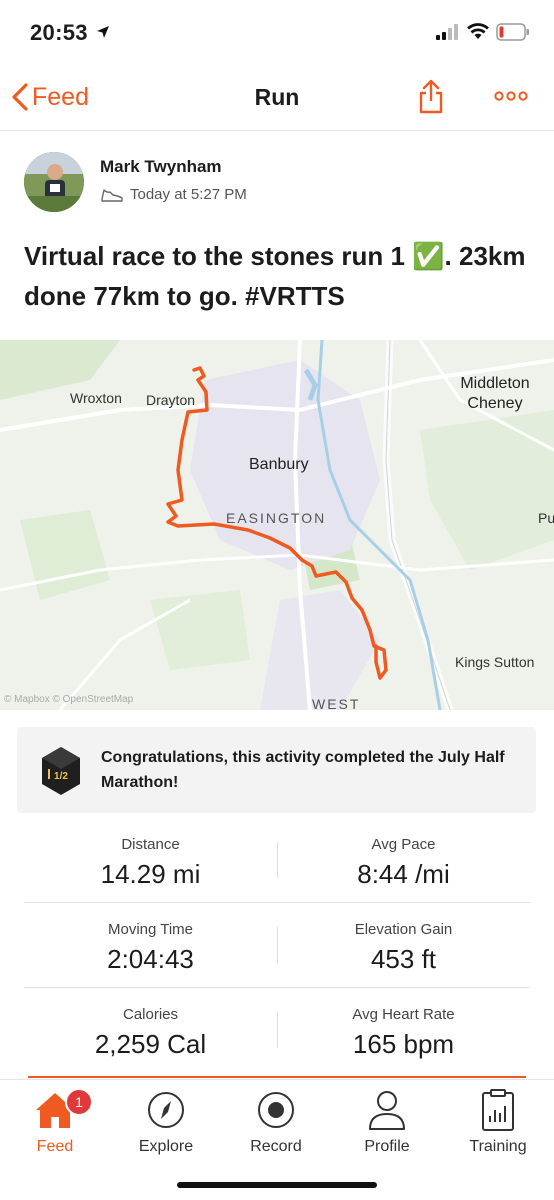 The height and width of the screenshot is (1200, 554). I want to click on map-label-wroxton: Wroxton, so click(96, 398).